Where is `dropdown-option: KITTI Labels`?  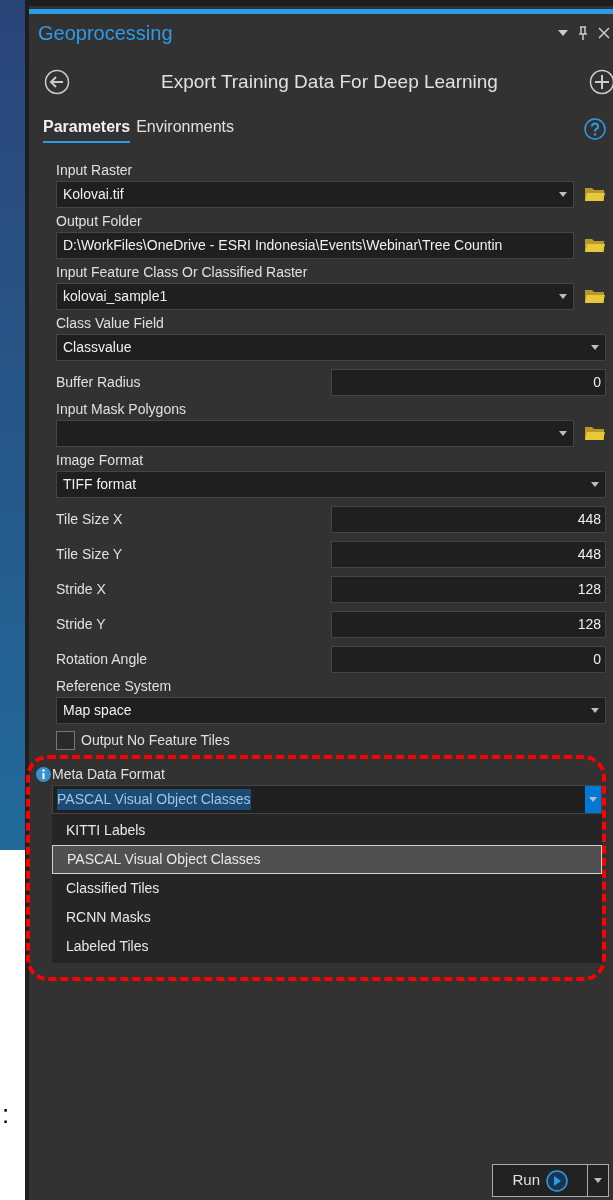
dropdown-option: KITTI Labels is located at coordinates (327, 830).